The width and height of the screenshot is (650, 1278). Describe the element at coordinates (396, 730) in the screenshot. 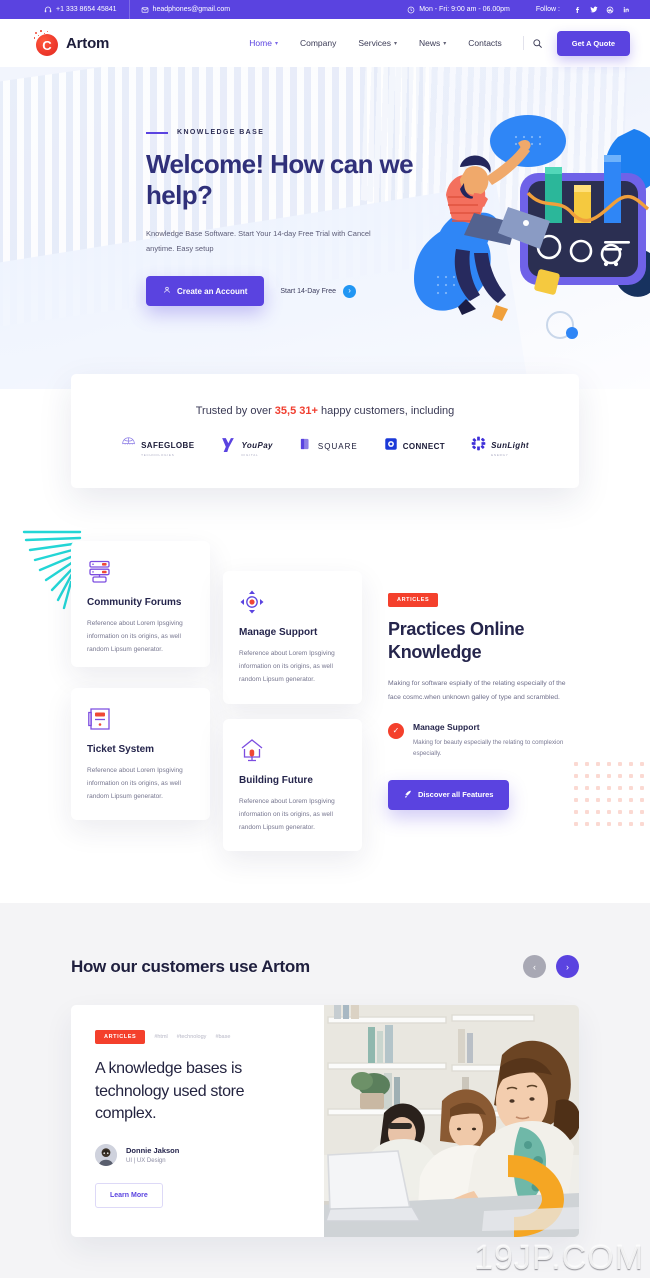

I see `check-circle-icon: ✓` at that location.